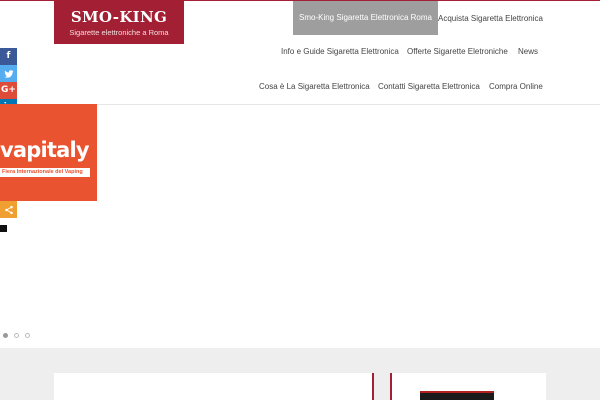 The image size is (600, 400). Describe the element at coordinates (314, 87) in the screenshot. I see `nav-item-cosa-e: Cosa è La Sigaretta Elettronica` at that location.